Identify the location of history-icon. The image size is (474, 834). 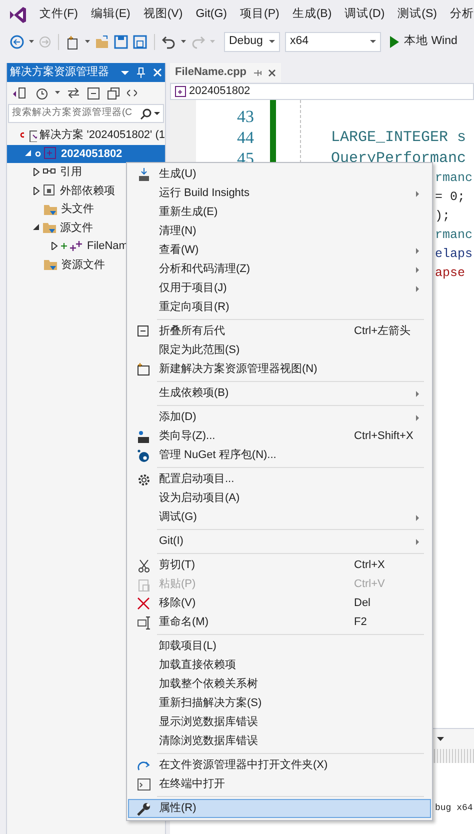
(41, 93).